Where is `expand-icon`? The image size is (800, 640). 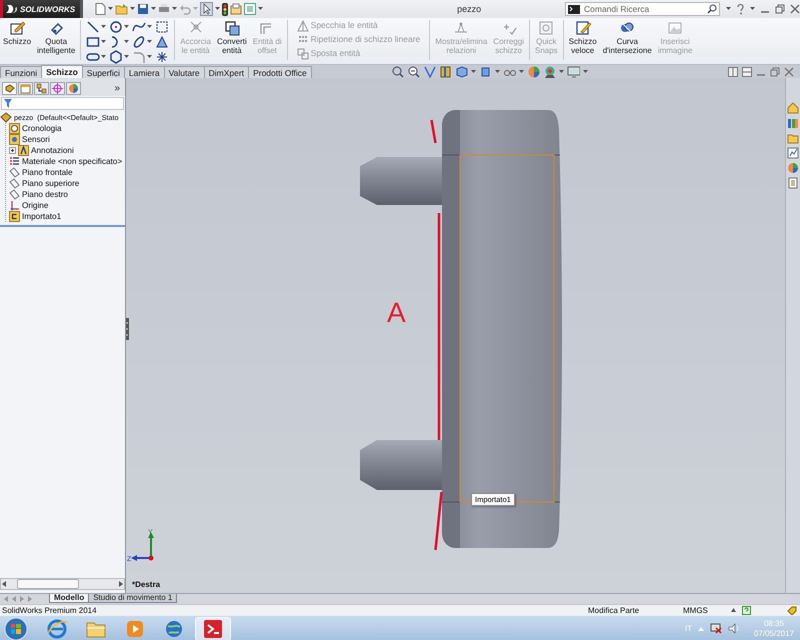 expand-icon is located at coordinates (12, 150).